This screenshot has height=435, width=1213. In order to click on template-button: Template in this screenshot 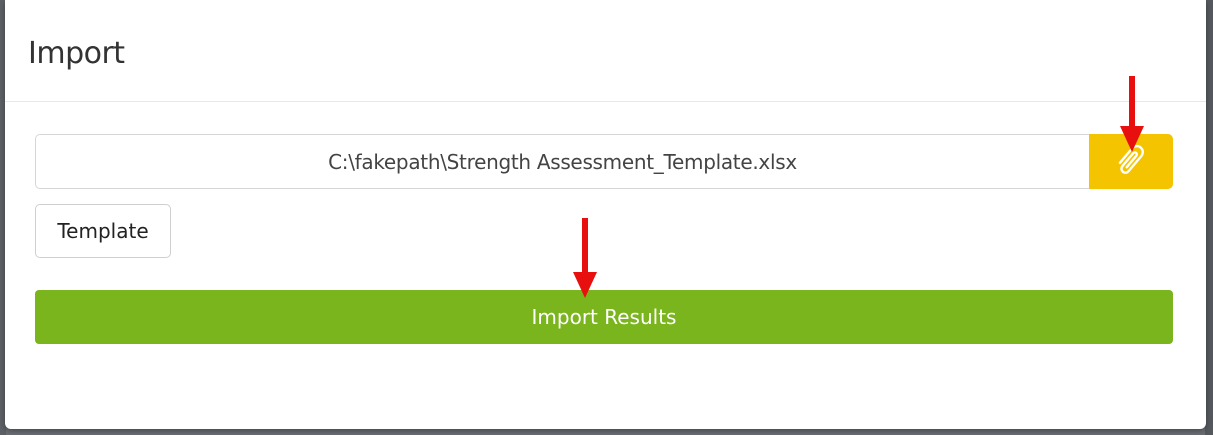, I will do `click(103, 231)`.